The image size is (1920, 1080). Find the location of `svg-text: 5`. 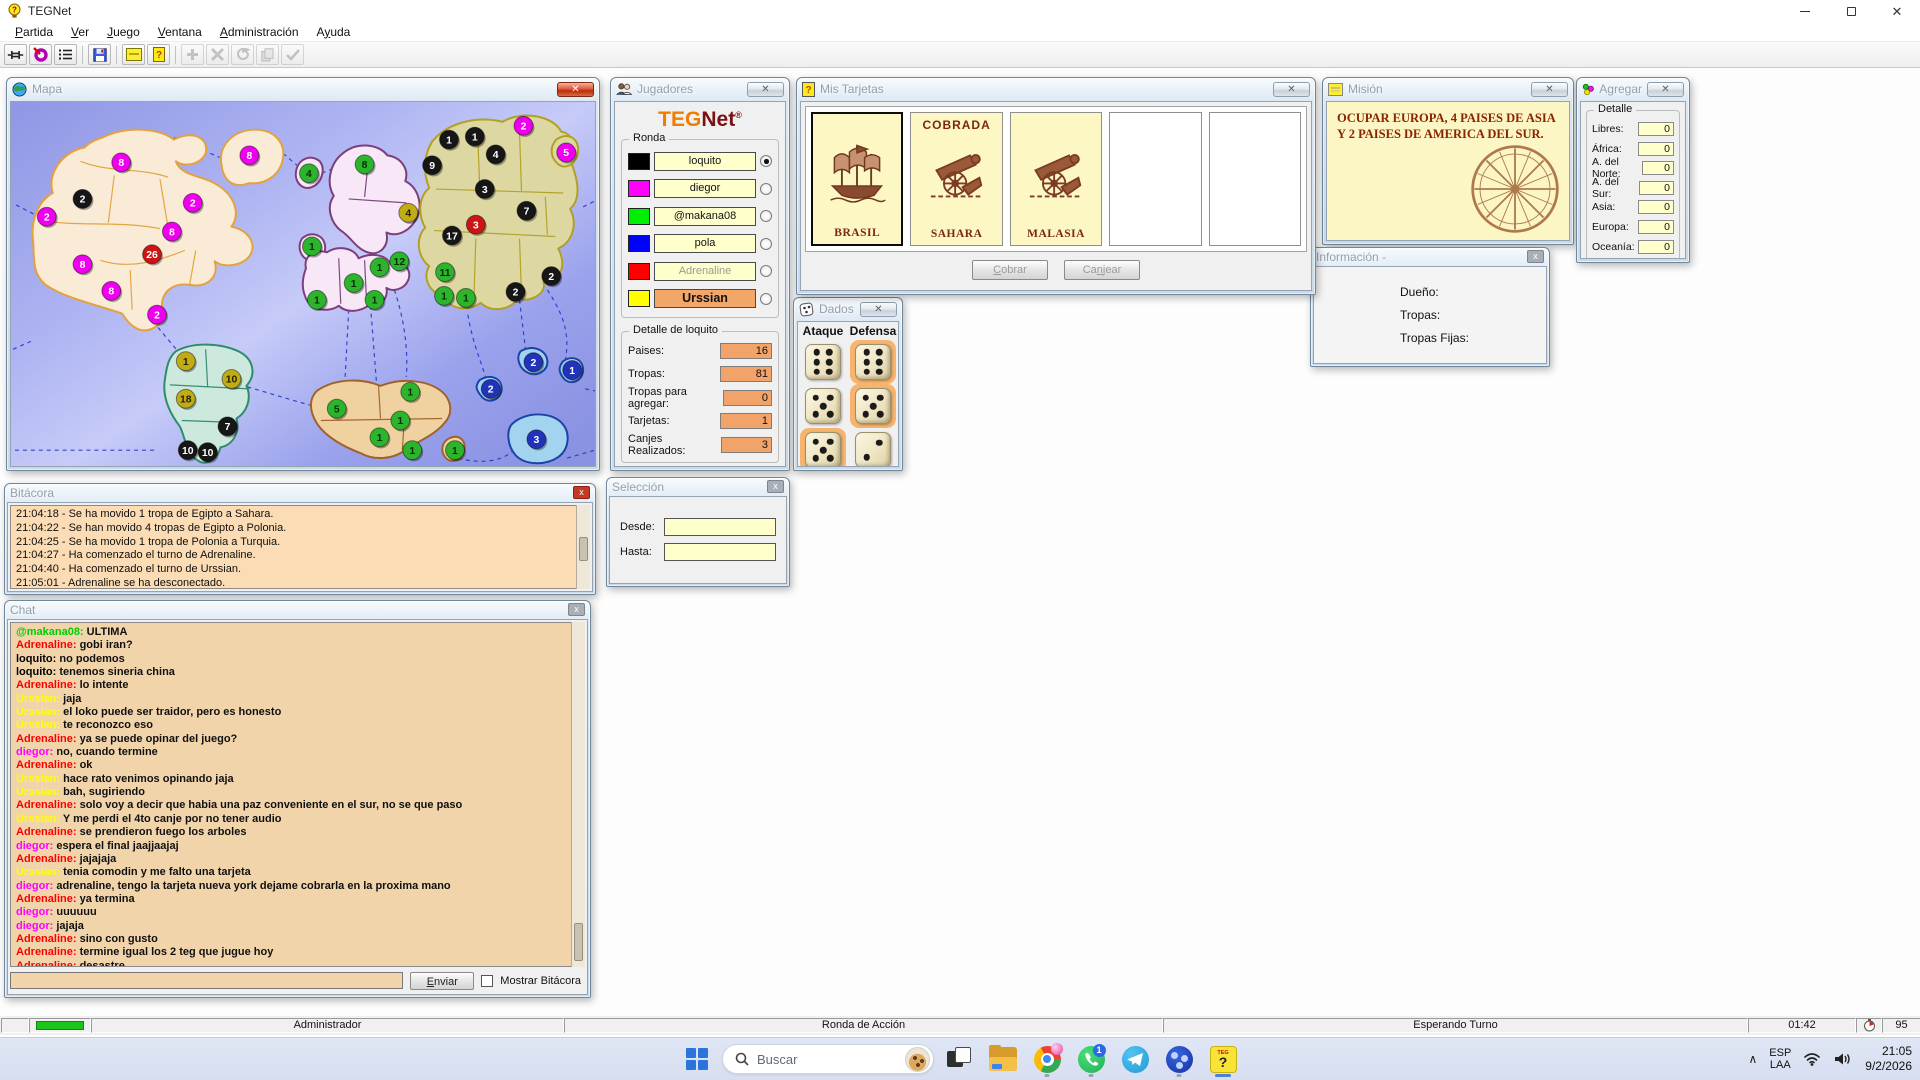

svg-text: 5 is located at coordinates (566, 153).